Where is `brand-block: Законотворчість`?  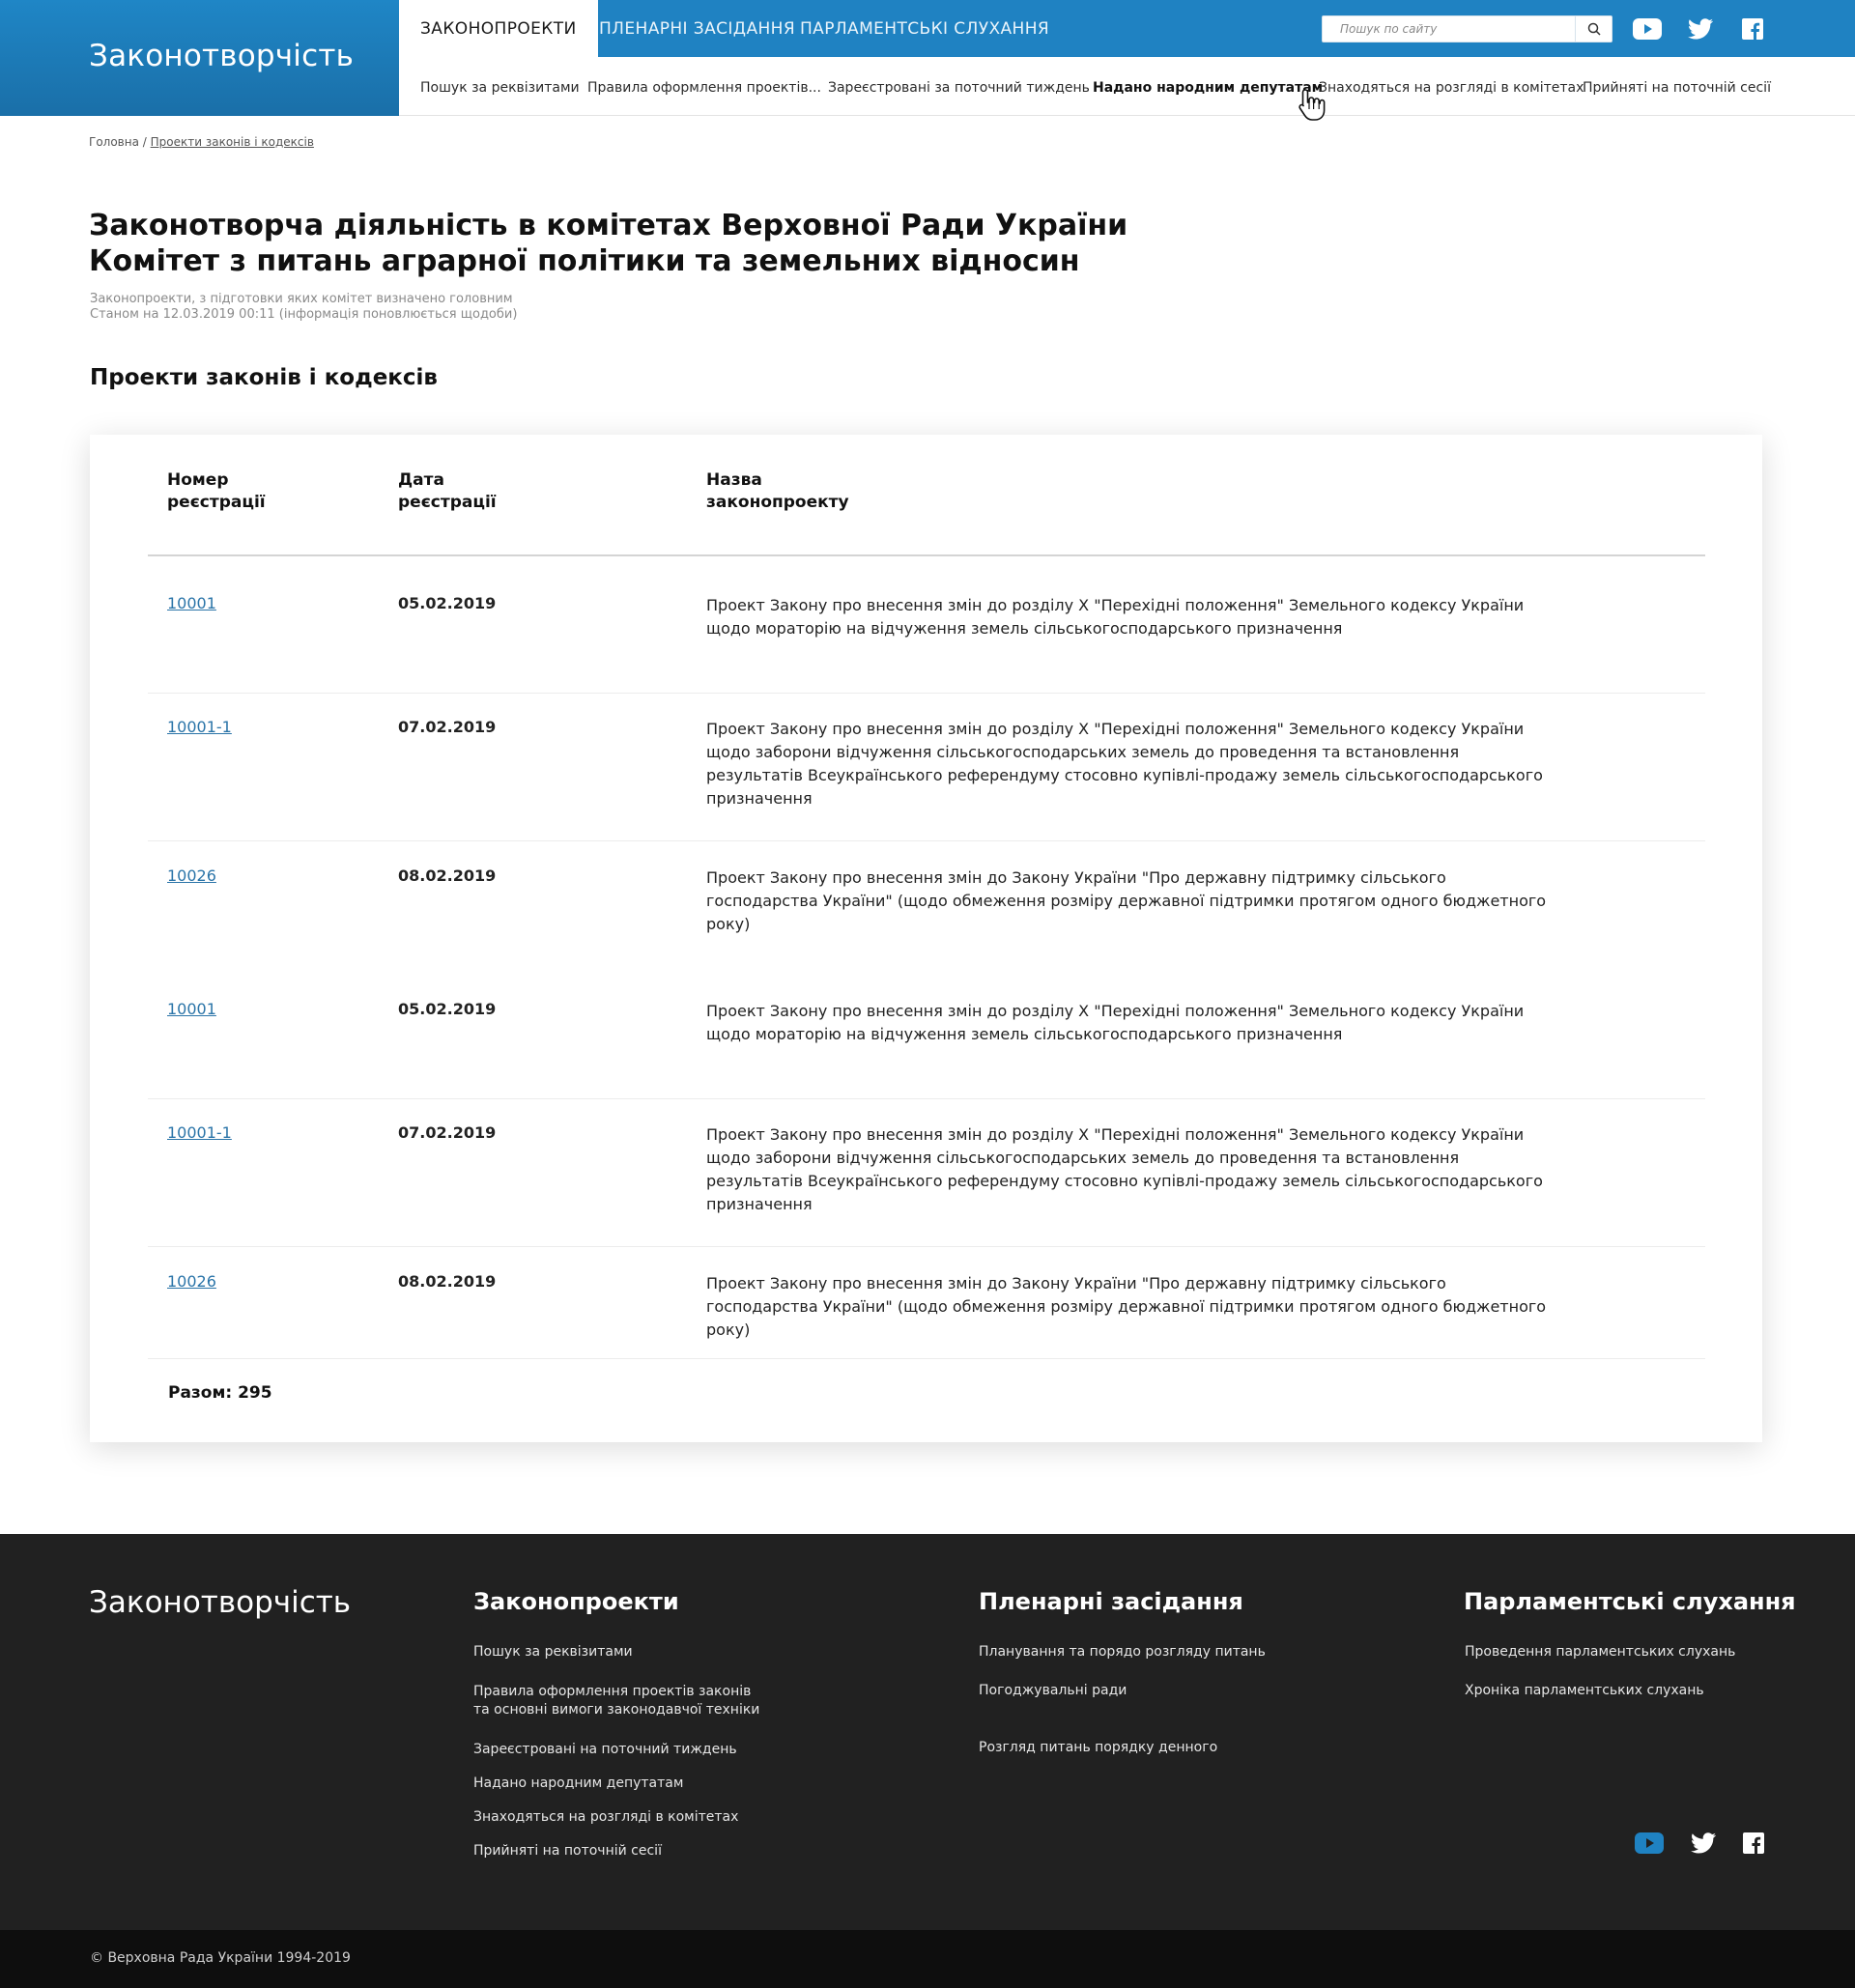 brand-block: Законотворчість is located at coordinates (200, 58).